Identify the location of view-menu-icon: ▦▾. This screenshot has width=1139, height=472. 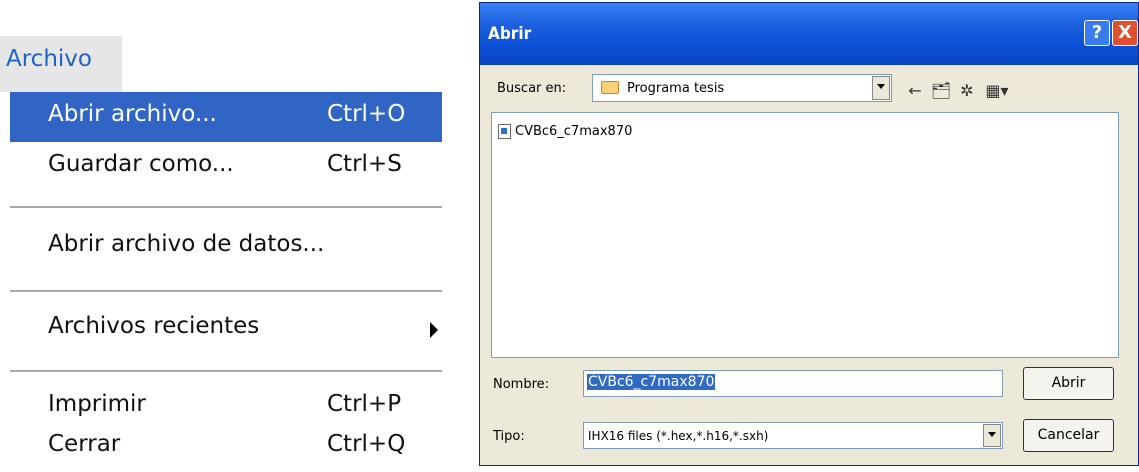
(997, 91).